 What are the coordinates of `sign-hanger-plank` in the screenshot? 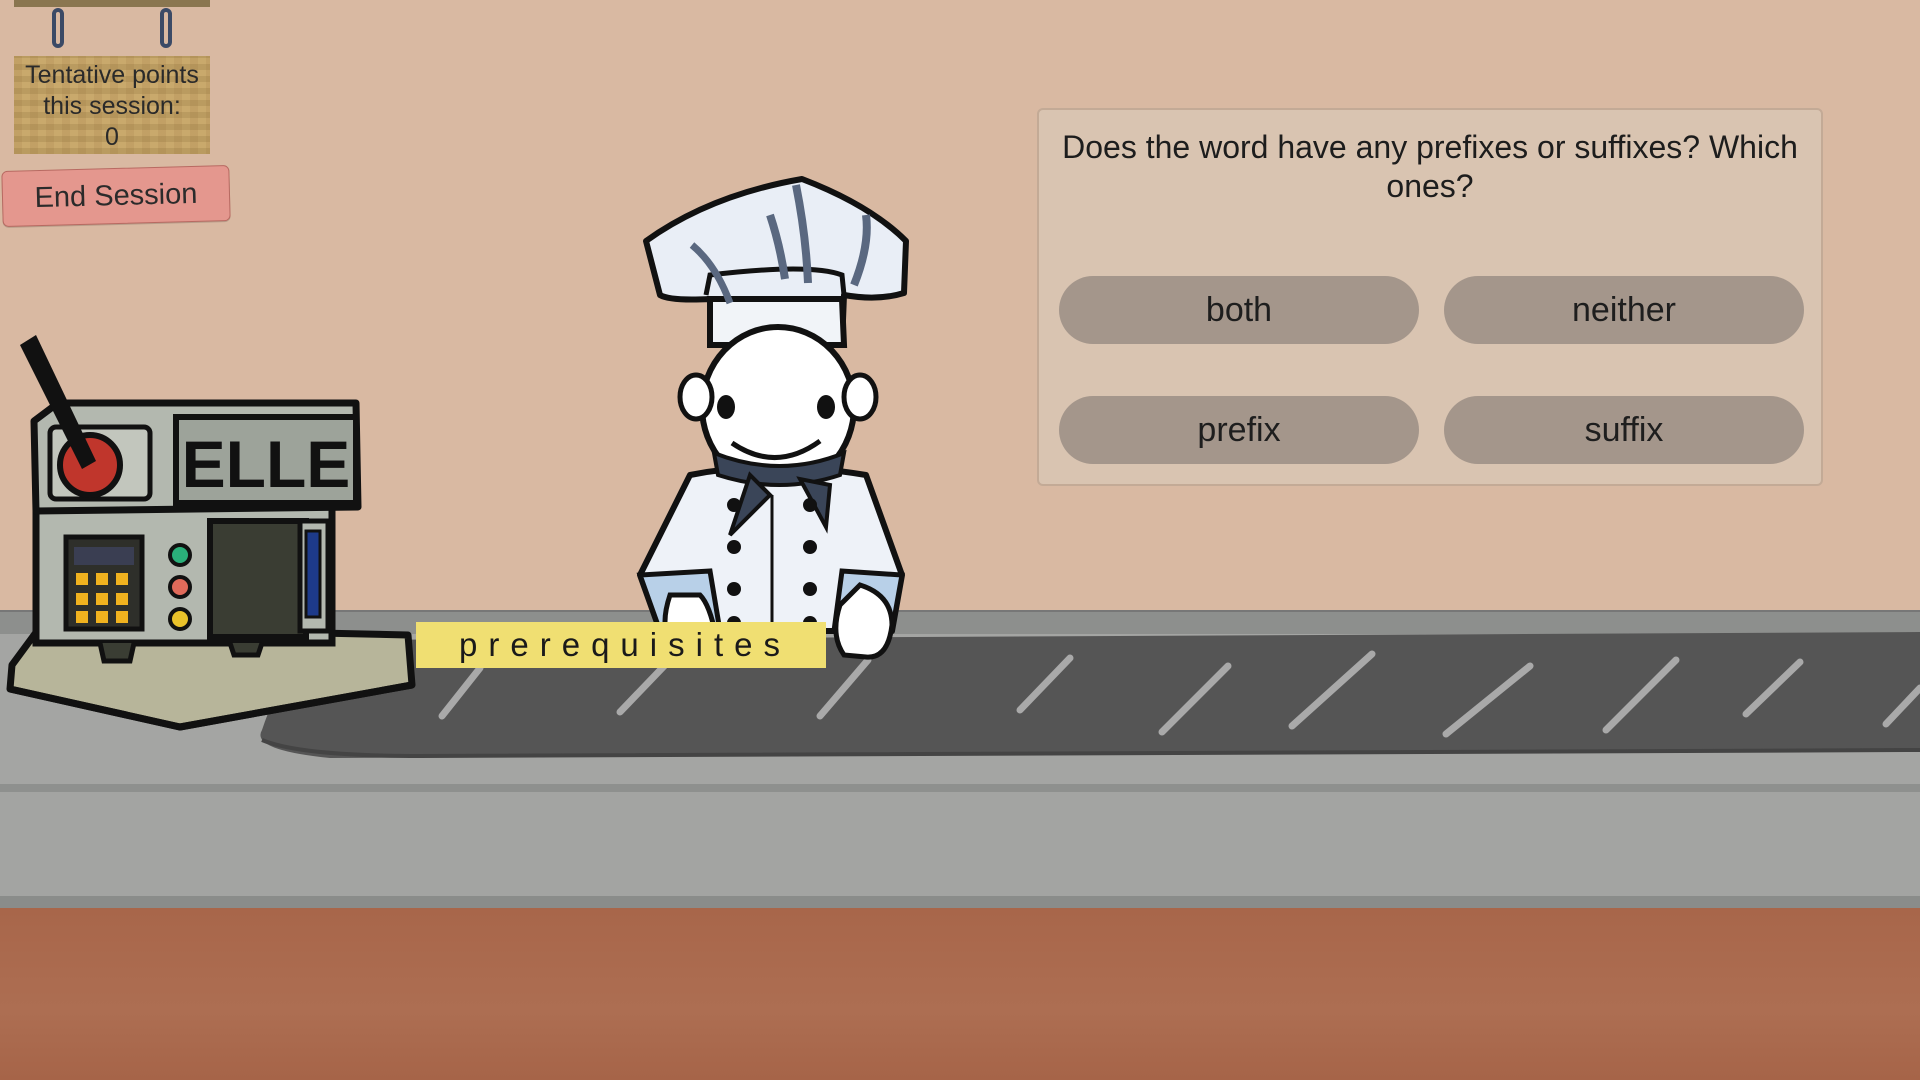 It's located at (112, 3).